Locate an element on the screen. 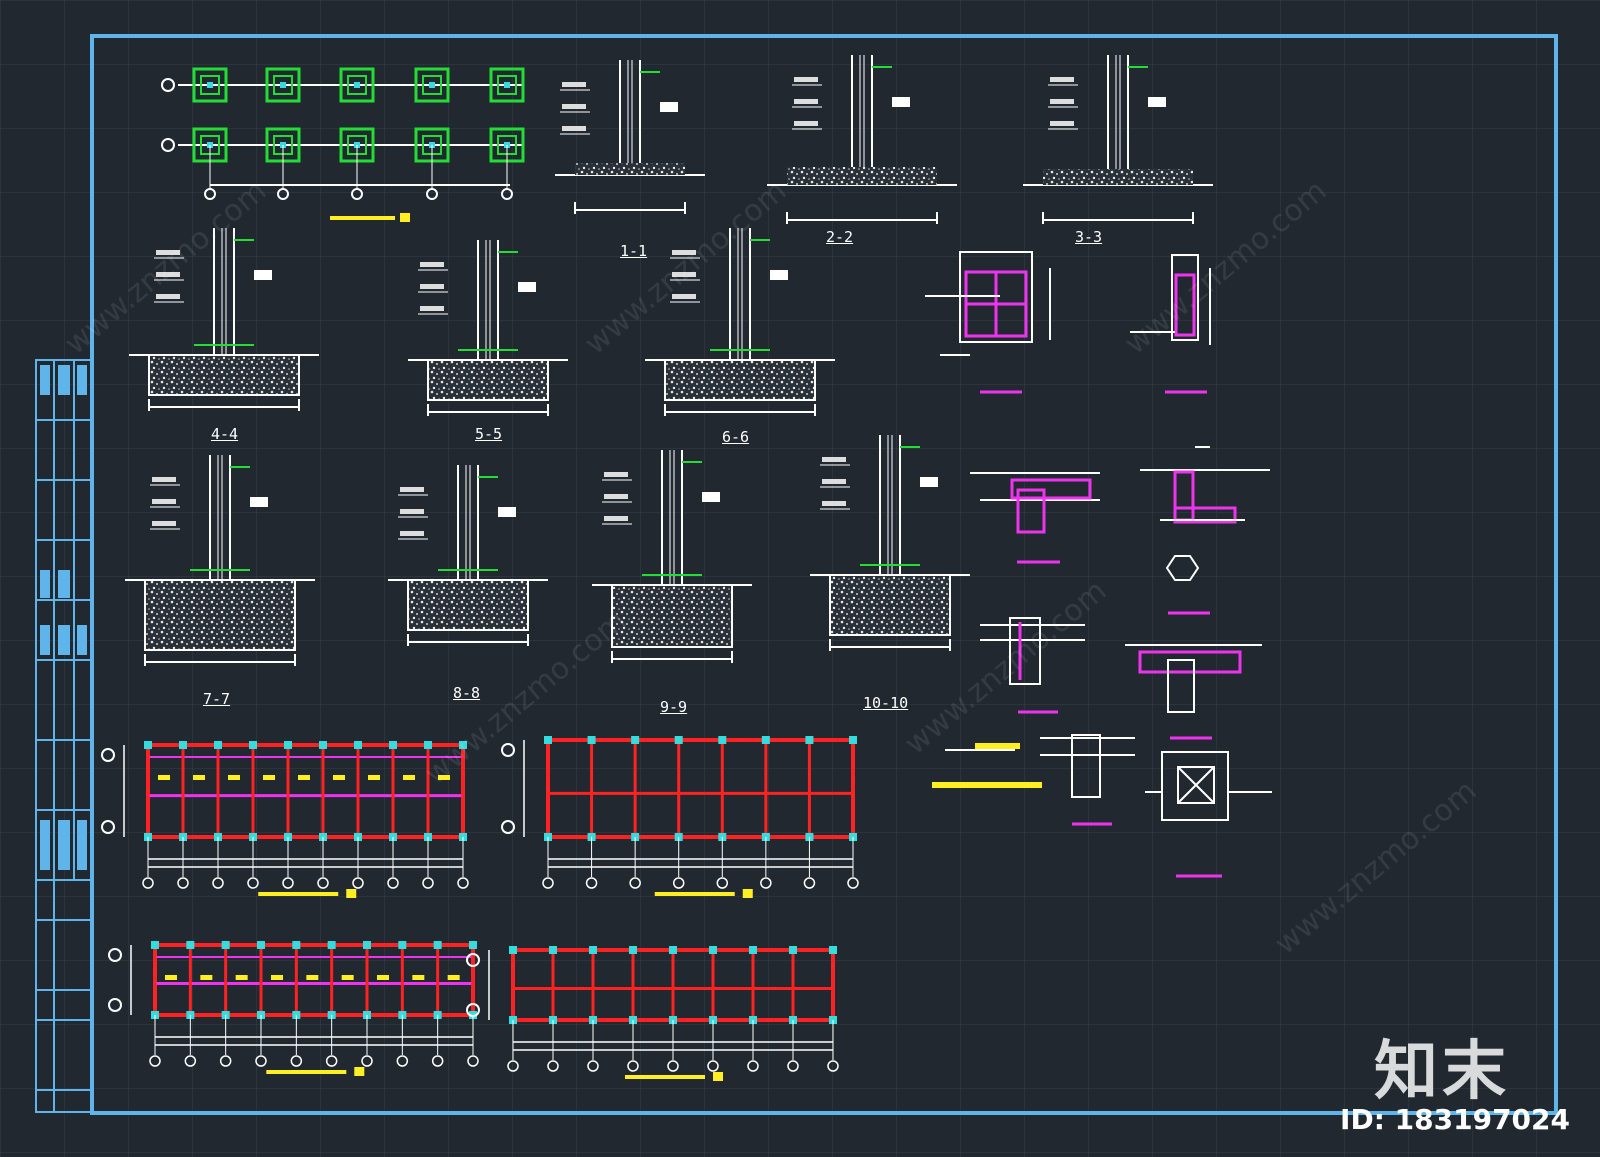  brand-watermark: 知末 is located at coordinates (1442, 1072).